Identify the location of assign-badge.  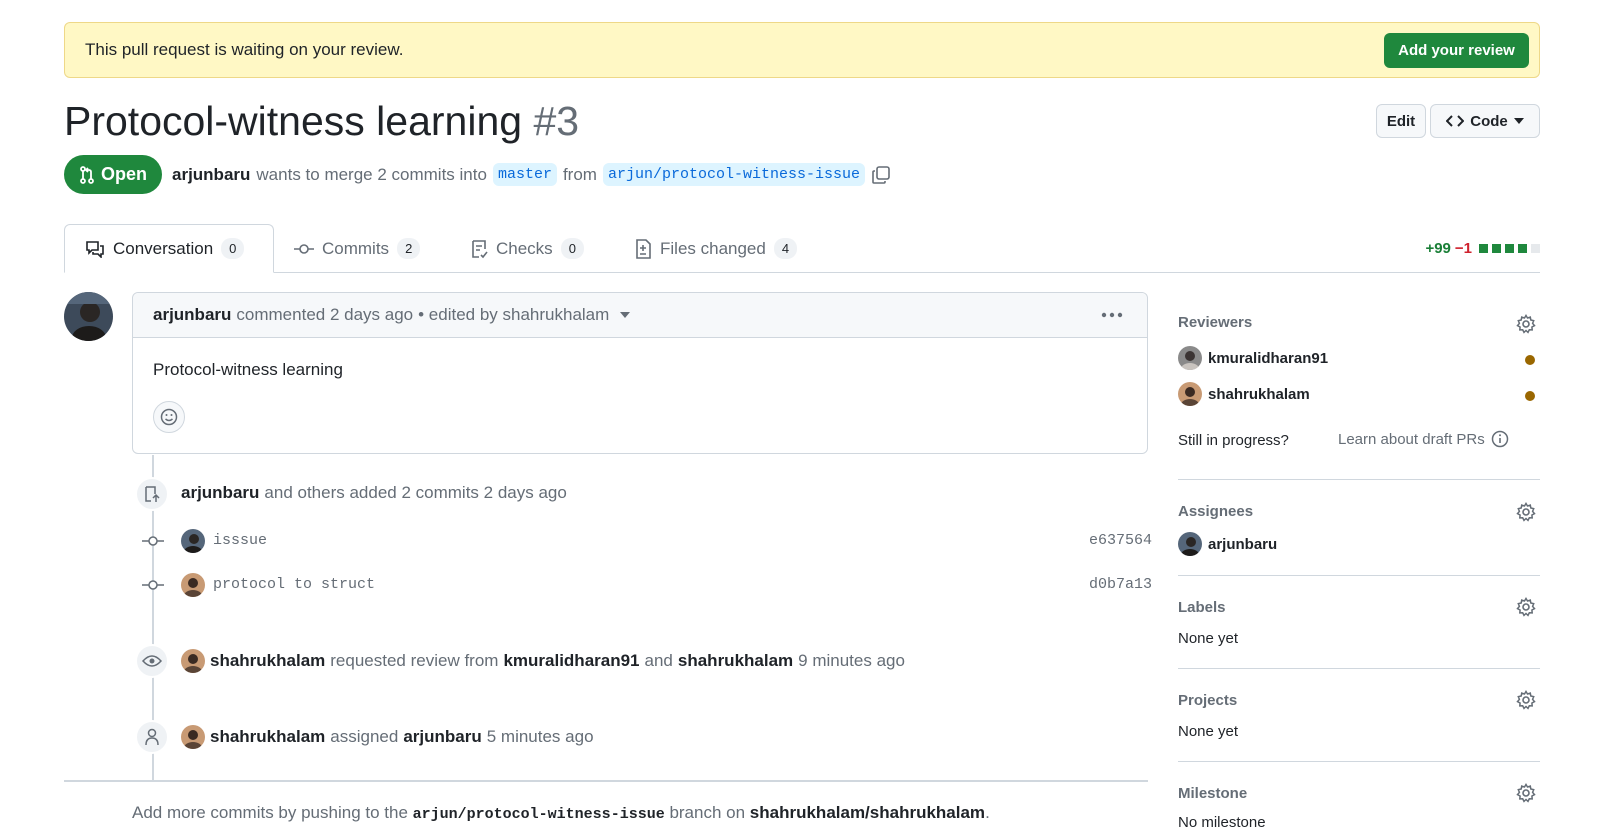
(152, 737).